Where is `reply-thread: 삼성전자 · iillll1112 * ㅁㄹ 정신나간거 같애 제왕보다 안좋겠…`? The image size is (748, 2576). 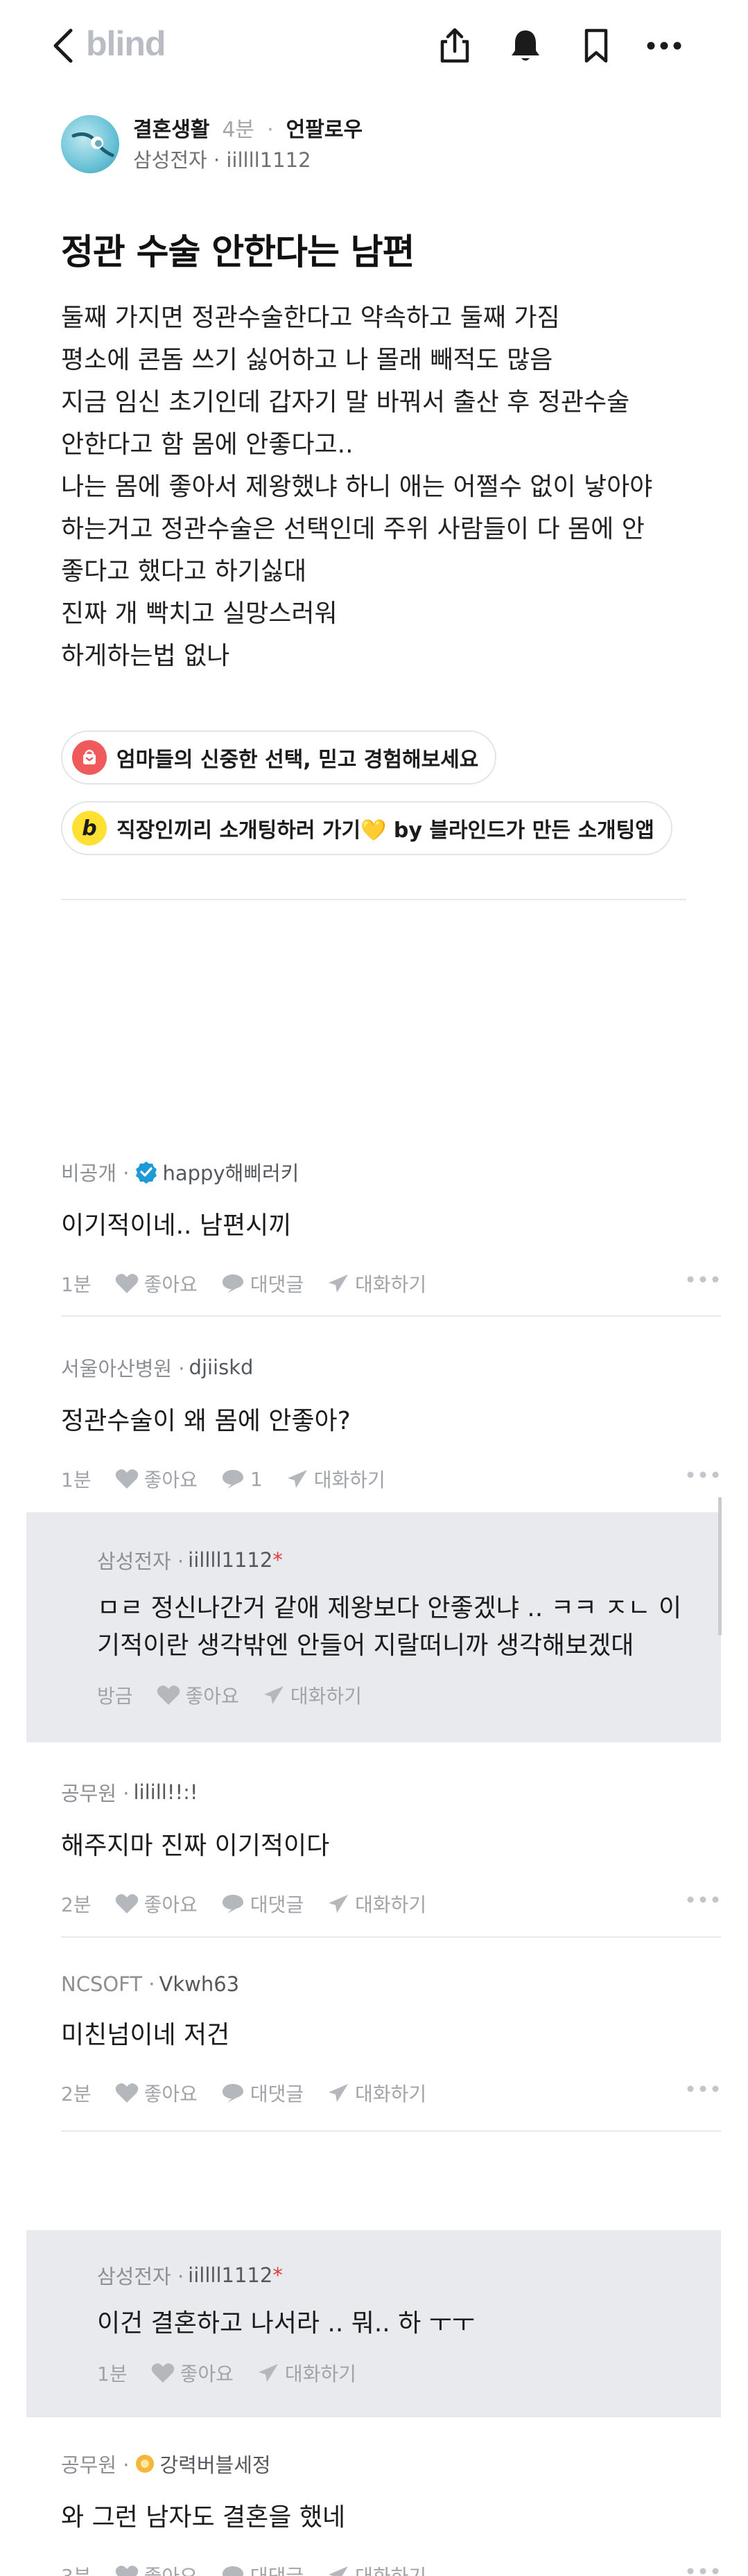 reply-thread: 삼성전자 · iillll1112 * ㅁㄹ 정신나간거 같애 제왕보다 안좋겠… is located at coordinates (374, 1627).